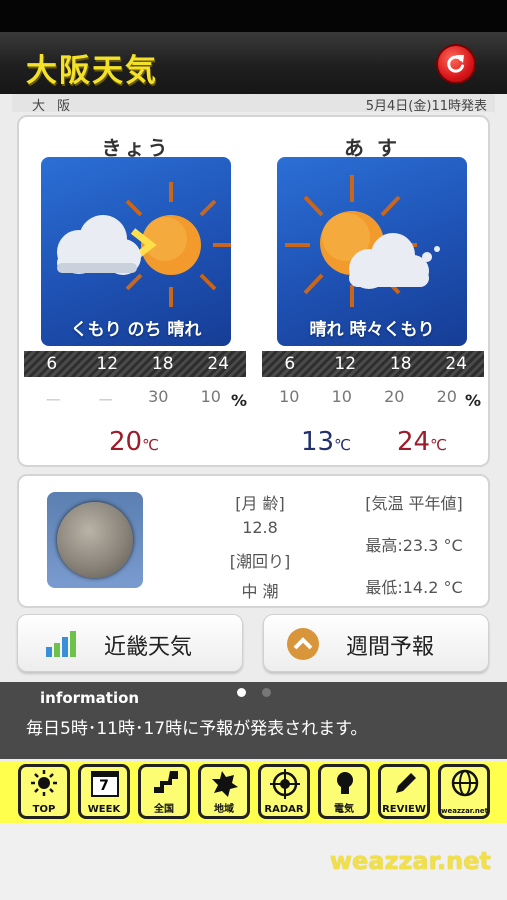 This screenshot has width=507, height=900. I want to click on nav-label: WEEK, so click(104, 809).